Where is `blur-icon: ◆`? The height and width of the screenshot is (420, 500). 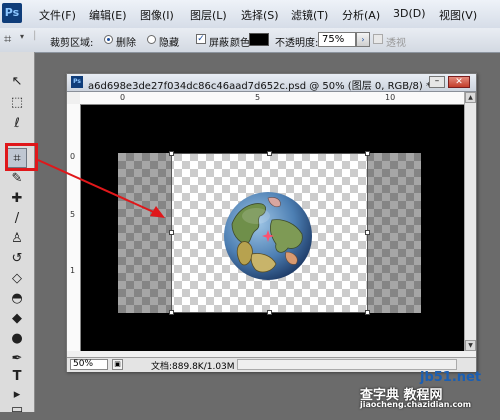 blur-icon: ◆ is located at coordinates (17, 319).